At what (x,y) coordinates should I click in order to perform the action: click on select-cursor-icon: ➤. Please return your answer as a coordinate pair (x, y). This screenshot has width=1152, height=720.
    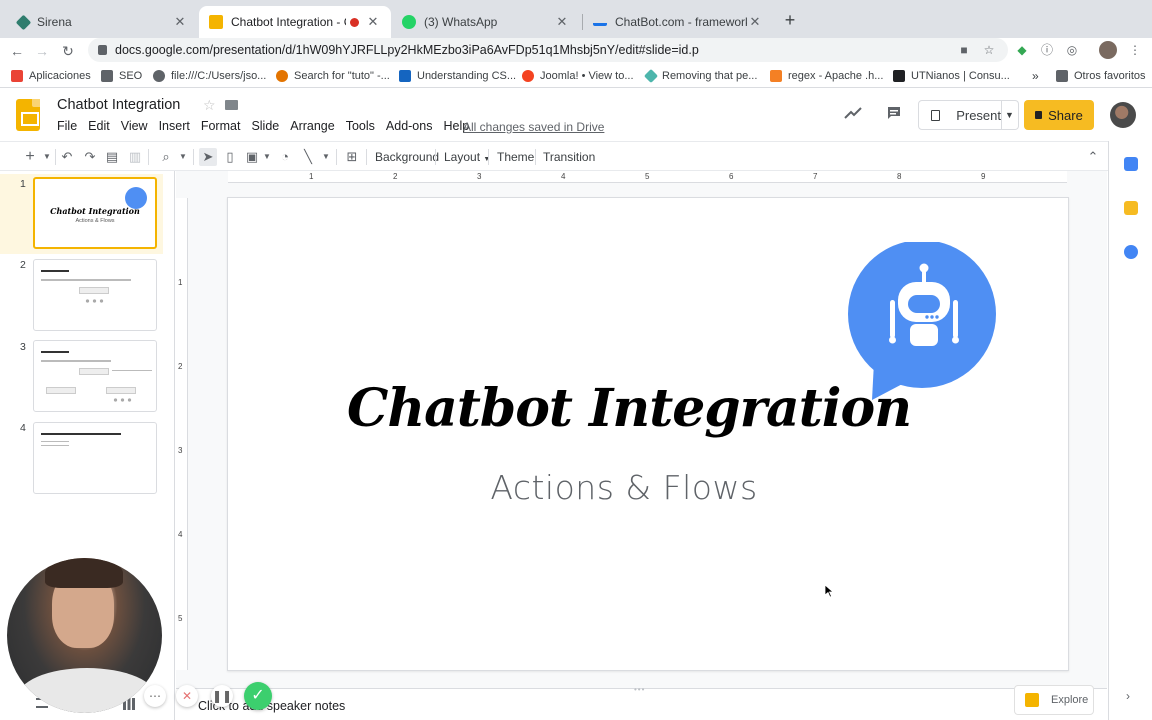
    Looking at the image, I should click on (208, 157).